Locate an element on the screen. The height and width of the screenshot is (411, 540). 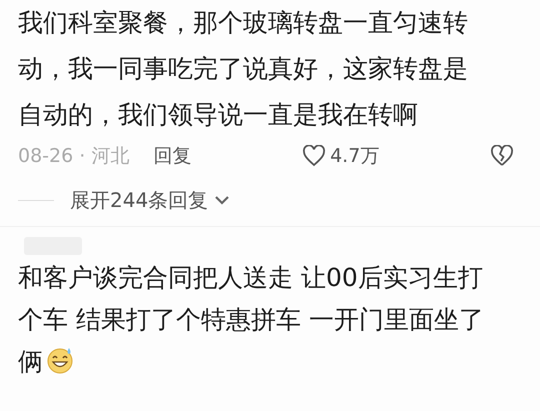
expand-replies-button: 展开244条回复 is located at coordinates (150, 200).